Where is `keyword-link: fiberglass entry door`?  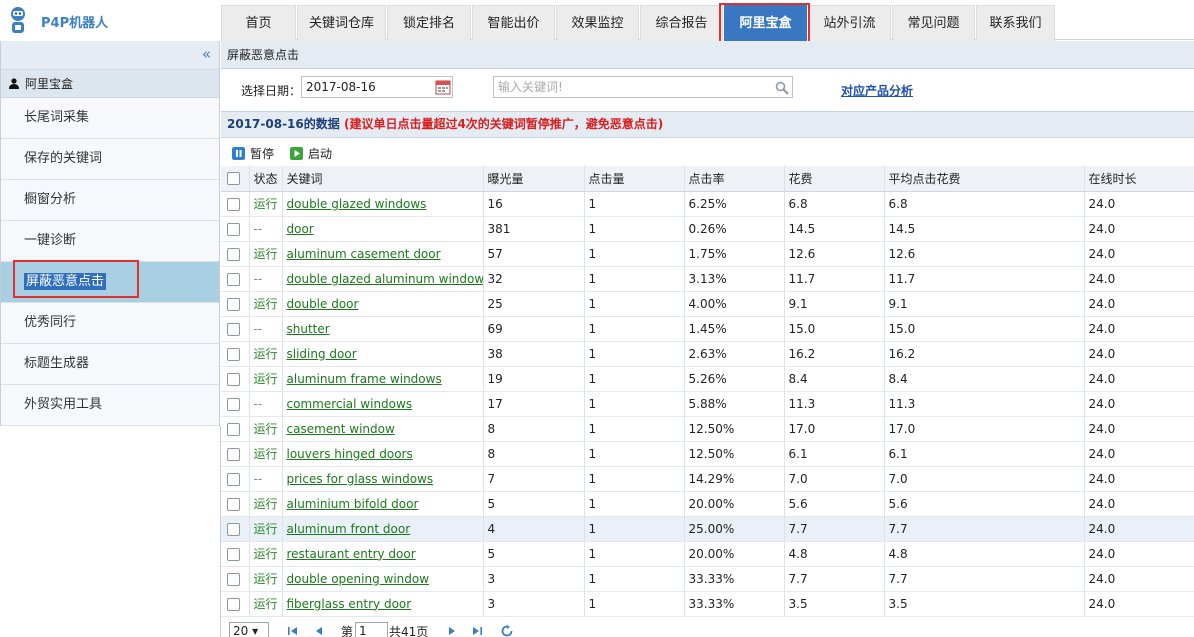
keyword-link: fiberglass entry door is located at coordinates (383, 604).